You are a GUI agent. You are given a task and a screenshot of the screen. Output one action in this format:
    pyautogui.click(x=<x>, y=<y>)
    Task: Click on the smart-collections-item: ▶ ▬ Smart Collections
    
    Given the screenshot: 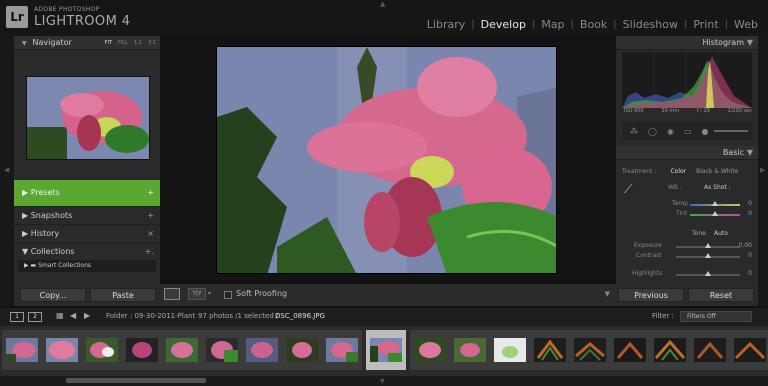 What is the action you would take?
    pyautogui.click(x=87, y=266)
    